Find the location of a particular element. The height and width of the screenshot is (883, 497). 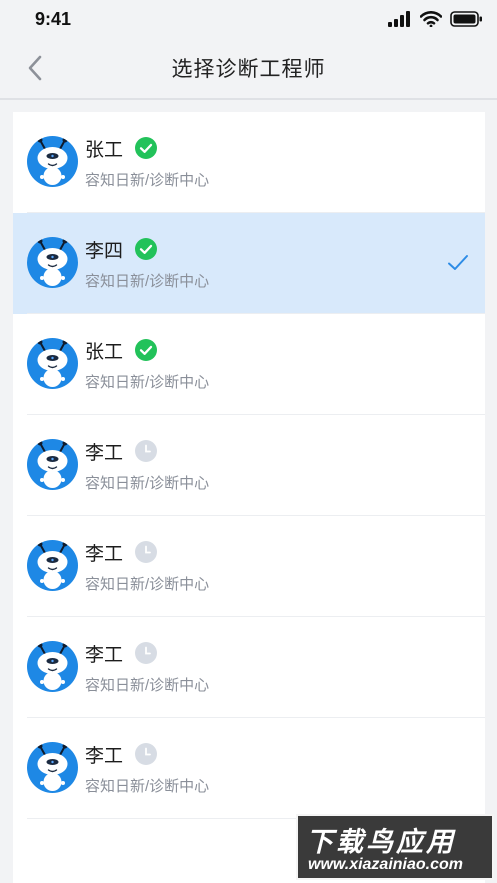

wifi-icon is located at coordinates (431, 19).